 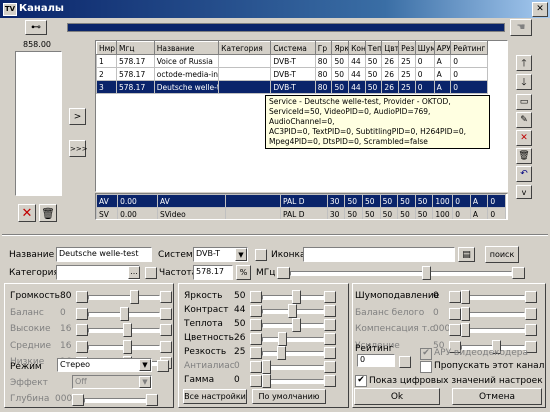 What do you see at coordinates (524, 174) in the screenshot?
I see `undo-icon: ↶` at bounding box center [524, 174].